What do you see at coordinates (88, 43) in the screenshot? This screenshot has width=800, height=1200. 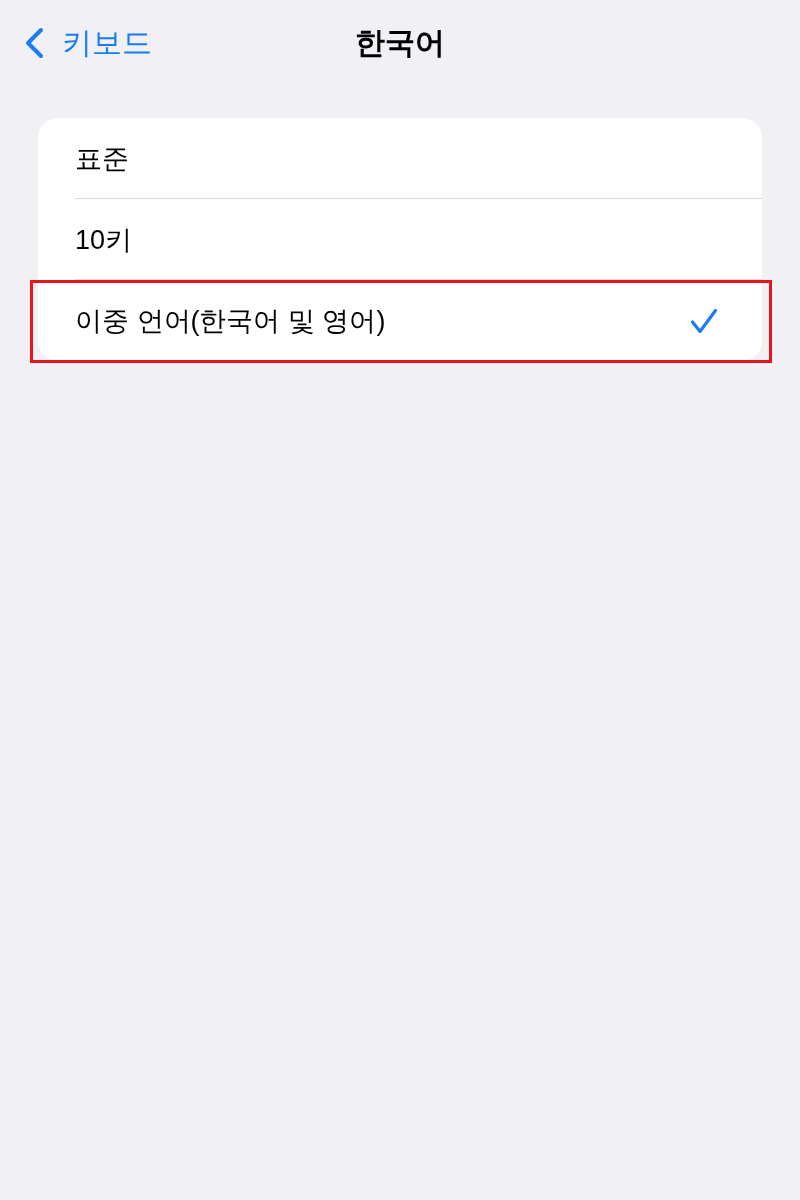 I see `back-button: 키보드` at bounding box center [88, 43].